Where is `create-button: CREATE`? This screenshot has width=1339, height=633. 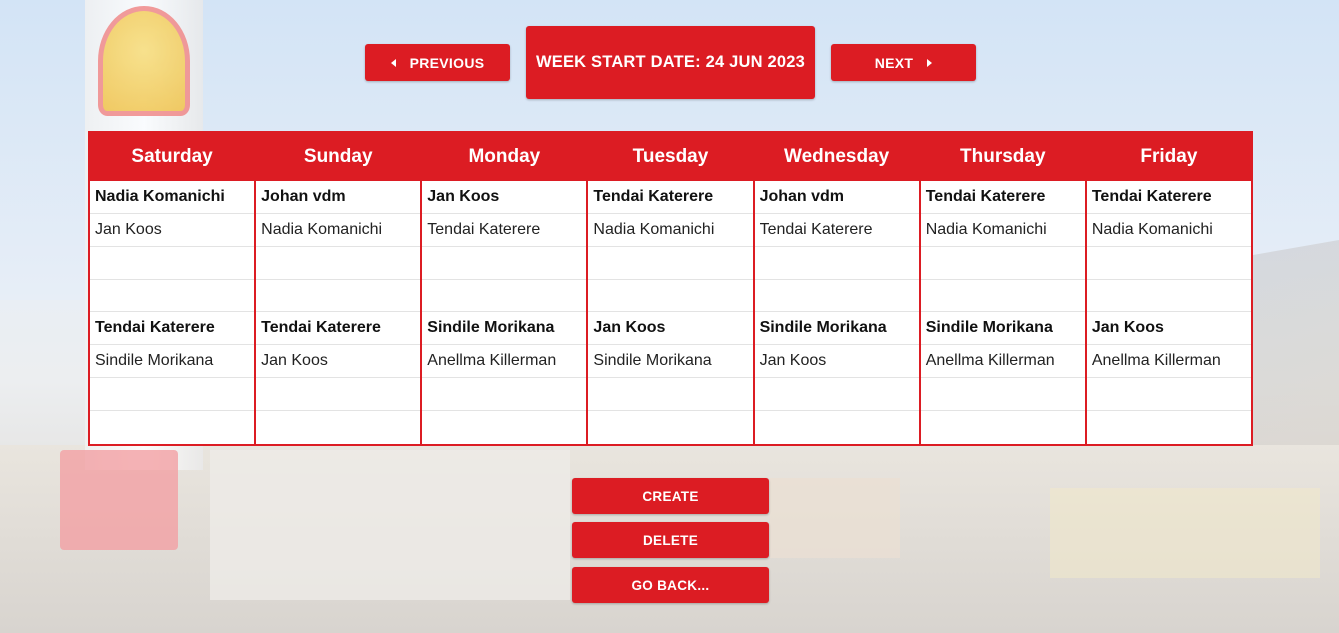 create-button: CREATE is located at coordinates (670, 496).